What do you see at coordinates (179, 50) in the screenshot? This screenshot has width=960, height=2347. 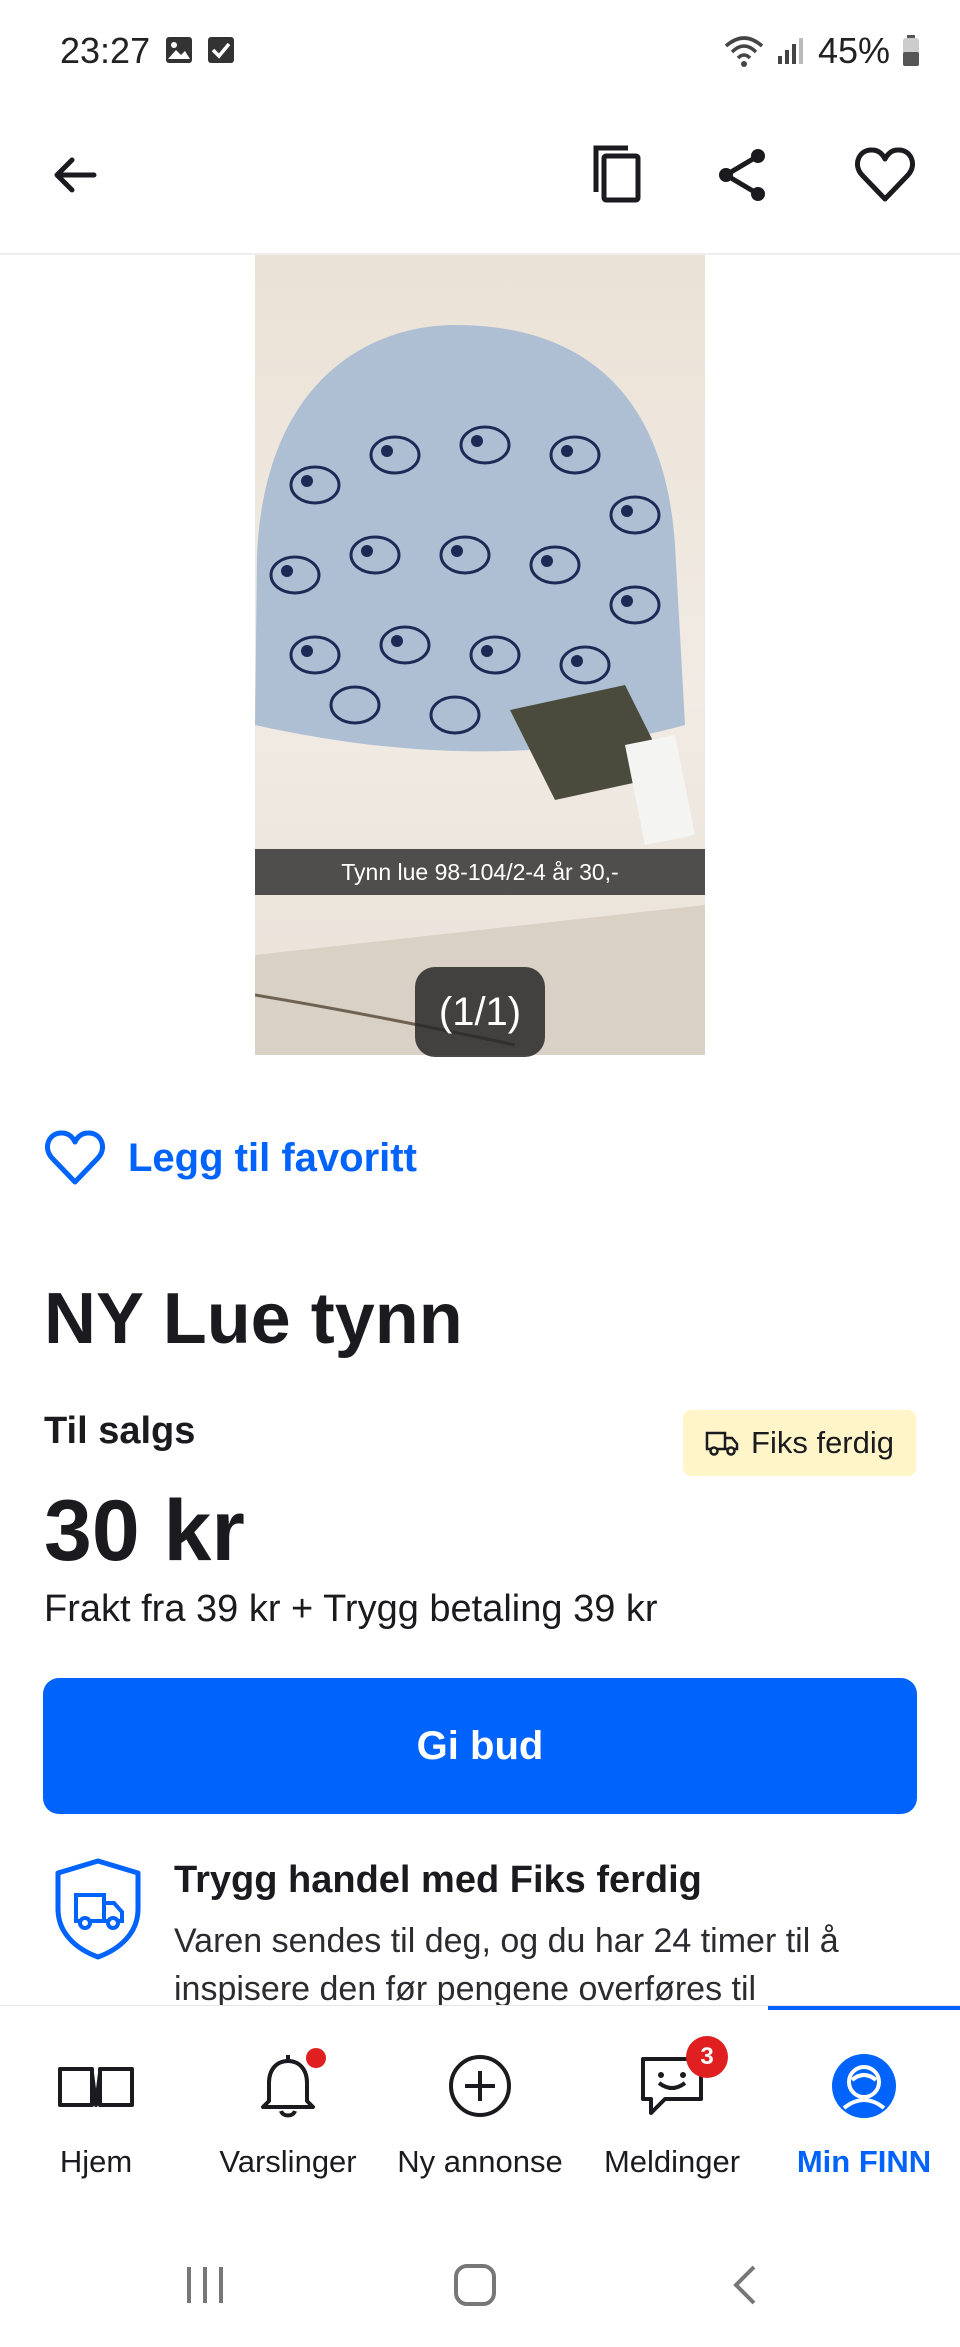 I see `gallery-notification-icon` at bounding box center [179, 50].